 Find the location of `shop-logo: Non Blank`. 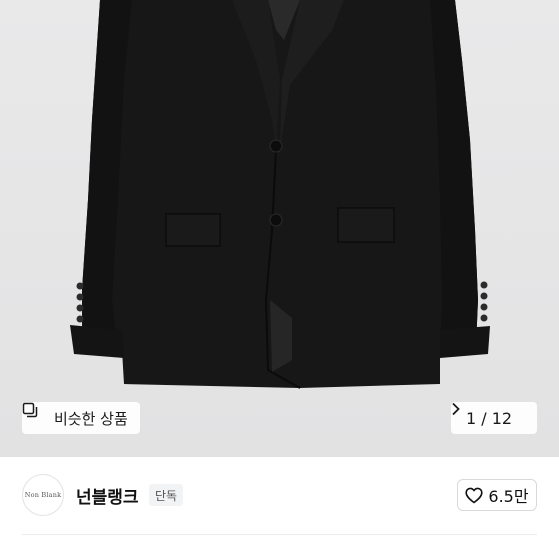

shop-logo: Non Blank is located at coordinates (43, 495).